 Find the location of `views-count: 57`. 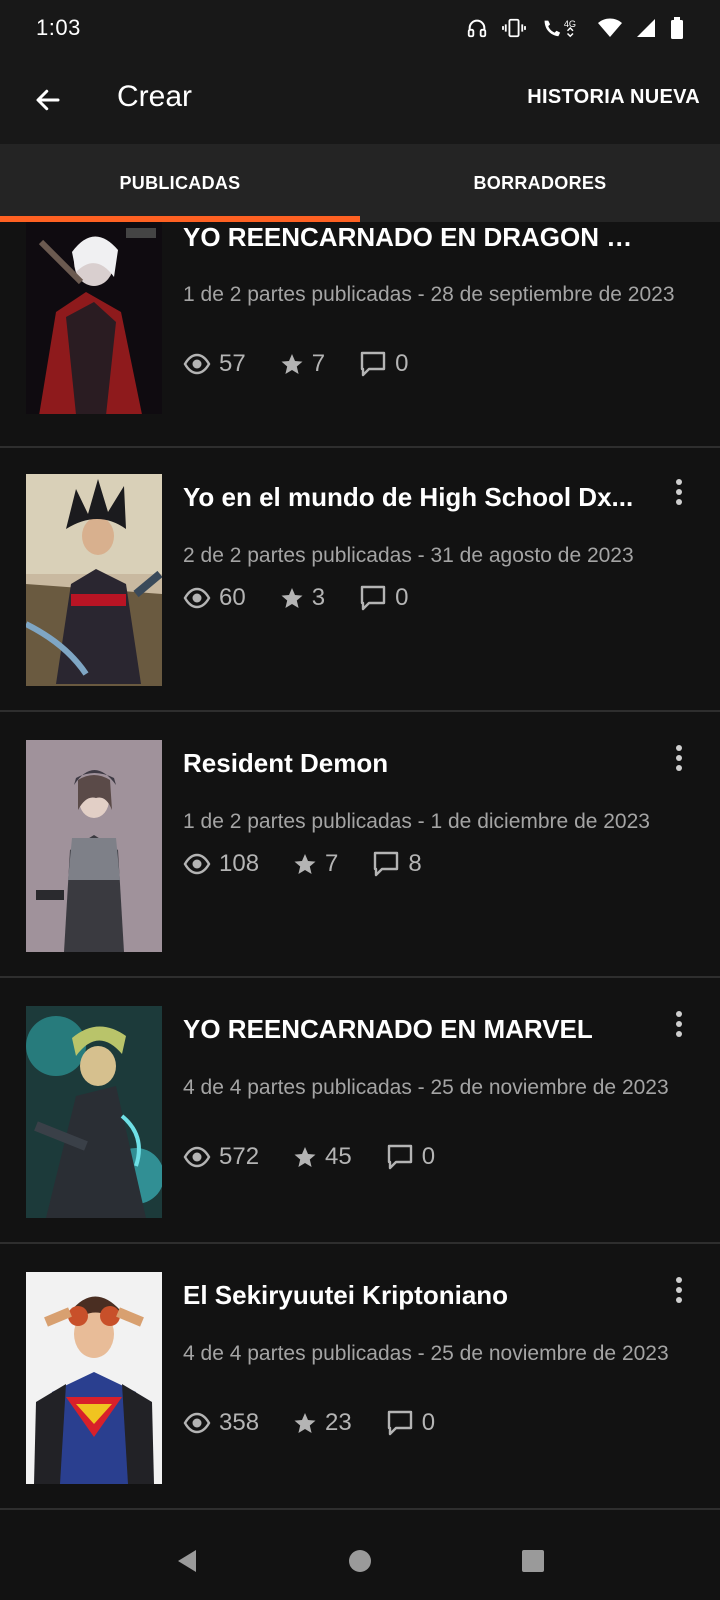

views-count: 57 is located at coordinates (232, 363).